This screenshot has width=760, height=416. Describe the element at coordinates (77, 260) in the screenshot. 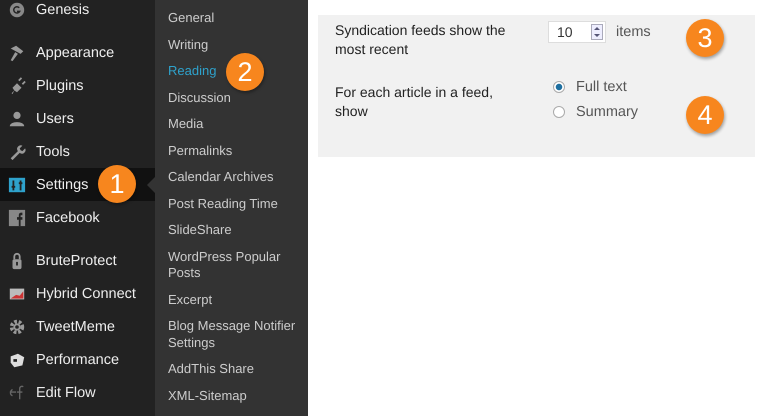

I see `menu-item: BruteProtect` at that location.